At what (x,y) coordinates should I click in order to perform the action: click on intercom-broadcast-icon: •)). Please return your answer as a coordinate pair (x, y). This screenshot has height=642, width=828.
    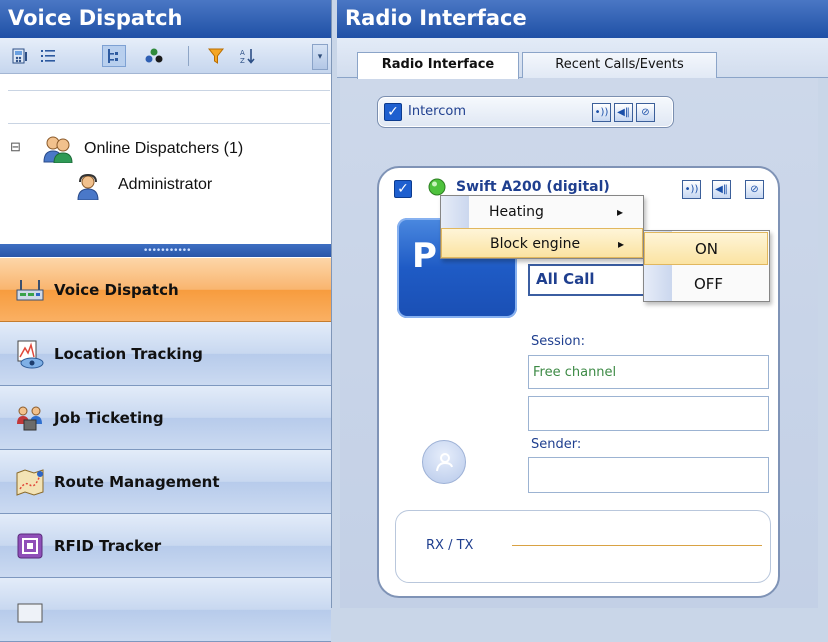
    Looking at the image, I should click on (601, 112).